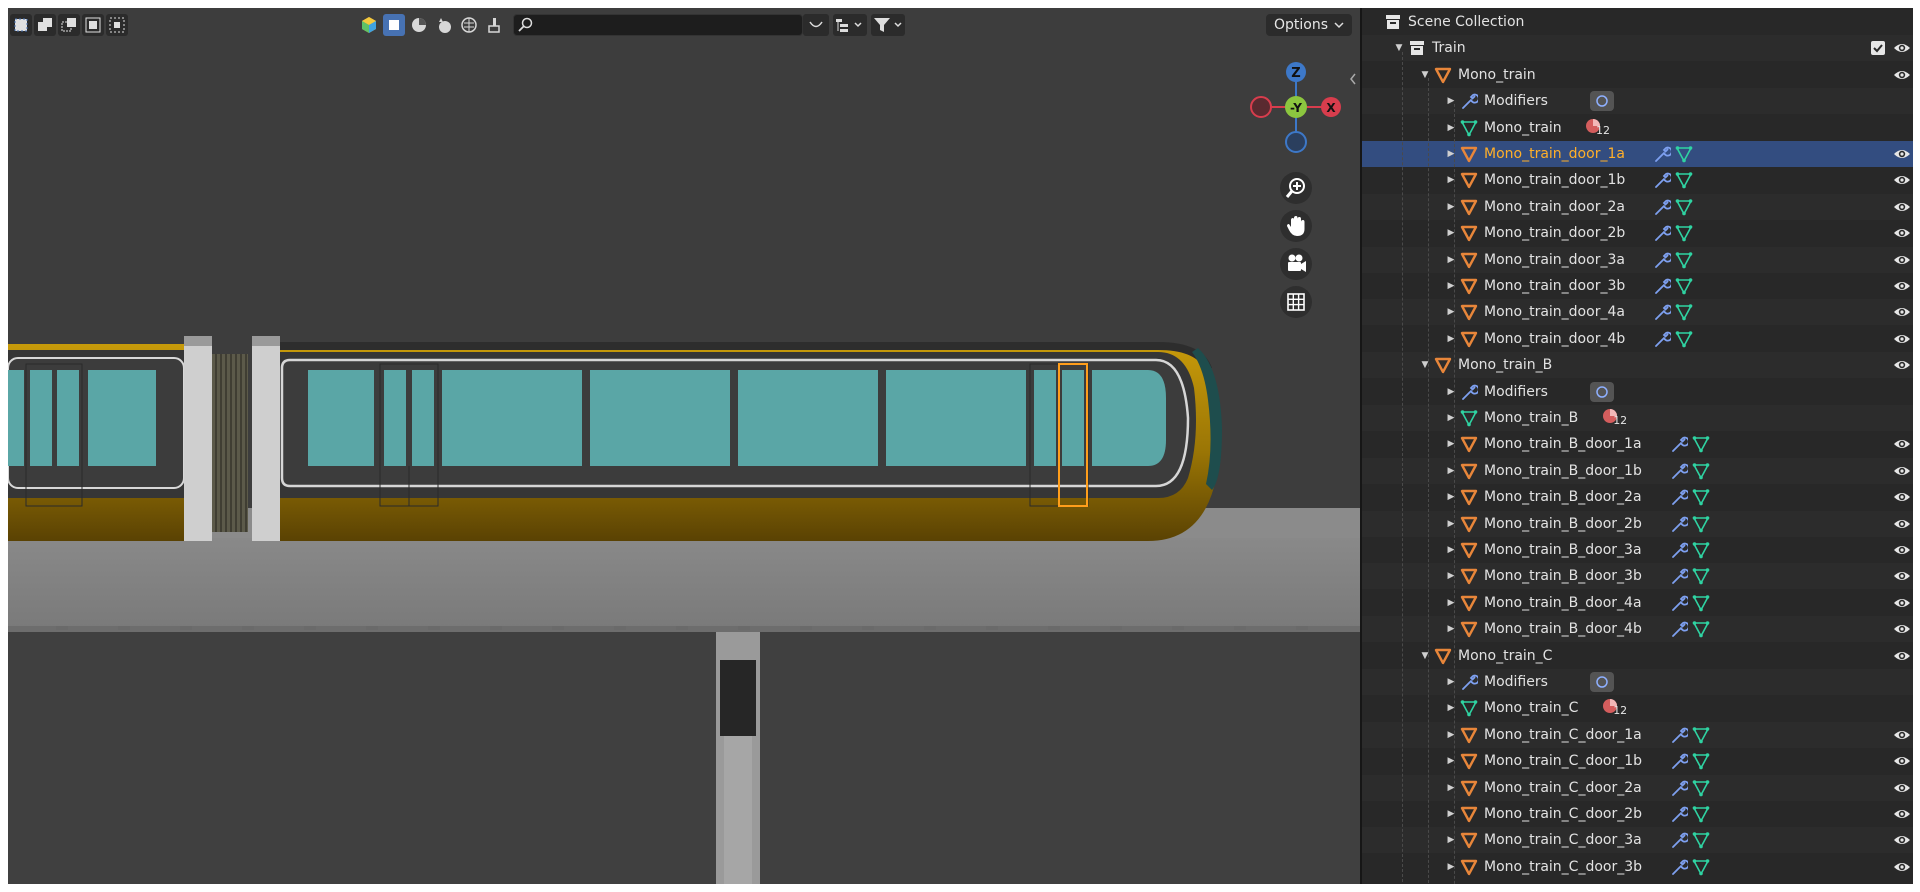 The height and width of the screenshot is (892, 1920). Describe the element at coordinates (444, 25) in the screenshot. I see `render-shading-icon` at that location.